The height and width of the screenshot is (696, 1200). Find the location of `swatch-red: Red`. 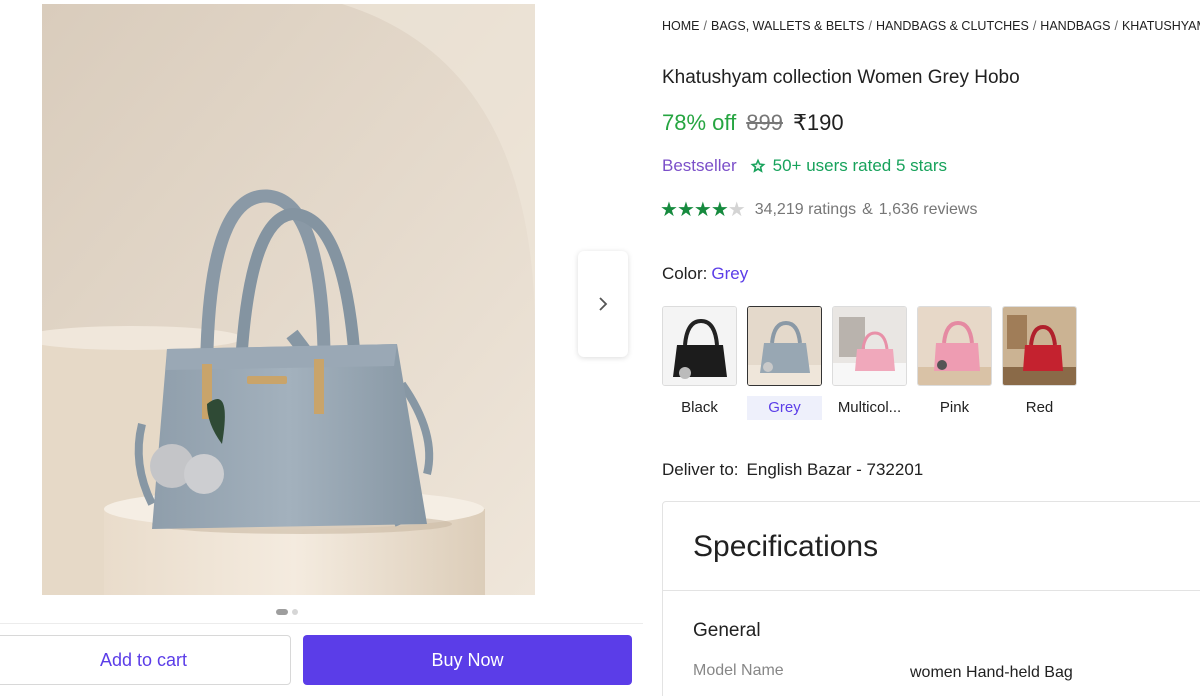

swatch-red: Red is located at coordinates (1039, 363).